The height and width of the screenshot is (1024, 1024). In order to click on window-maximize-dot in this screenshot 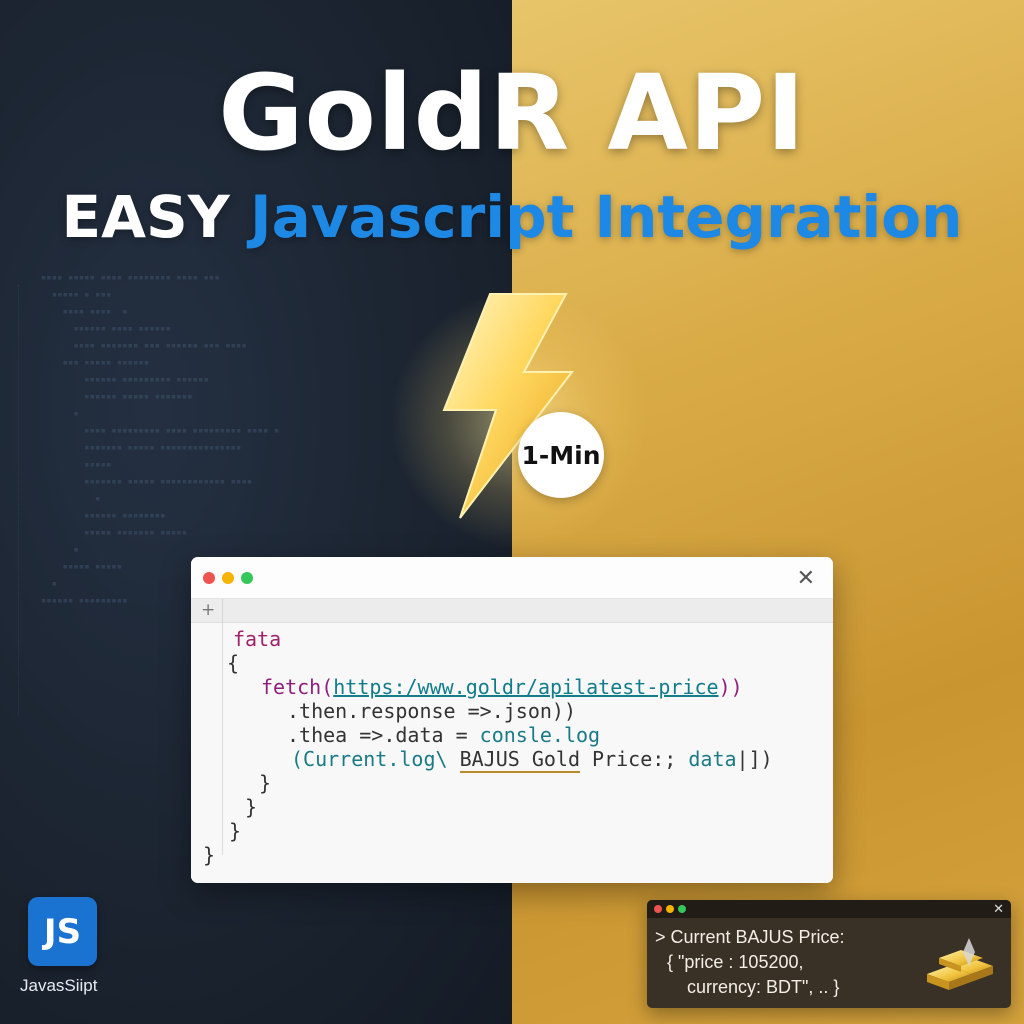, I will do `click(247, 578)`.